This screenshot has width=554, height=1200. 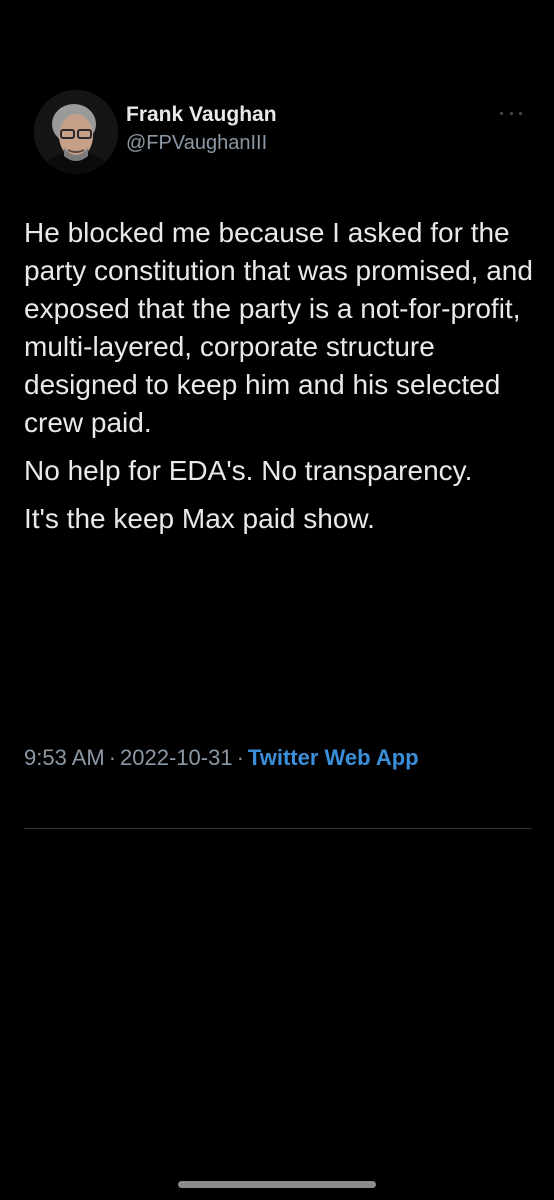 What do you see at coordinates (176, 757) in the screenshot?
I see `tweet-date: 2022-10-31` at bounding box center [176, 757].